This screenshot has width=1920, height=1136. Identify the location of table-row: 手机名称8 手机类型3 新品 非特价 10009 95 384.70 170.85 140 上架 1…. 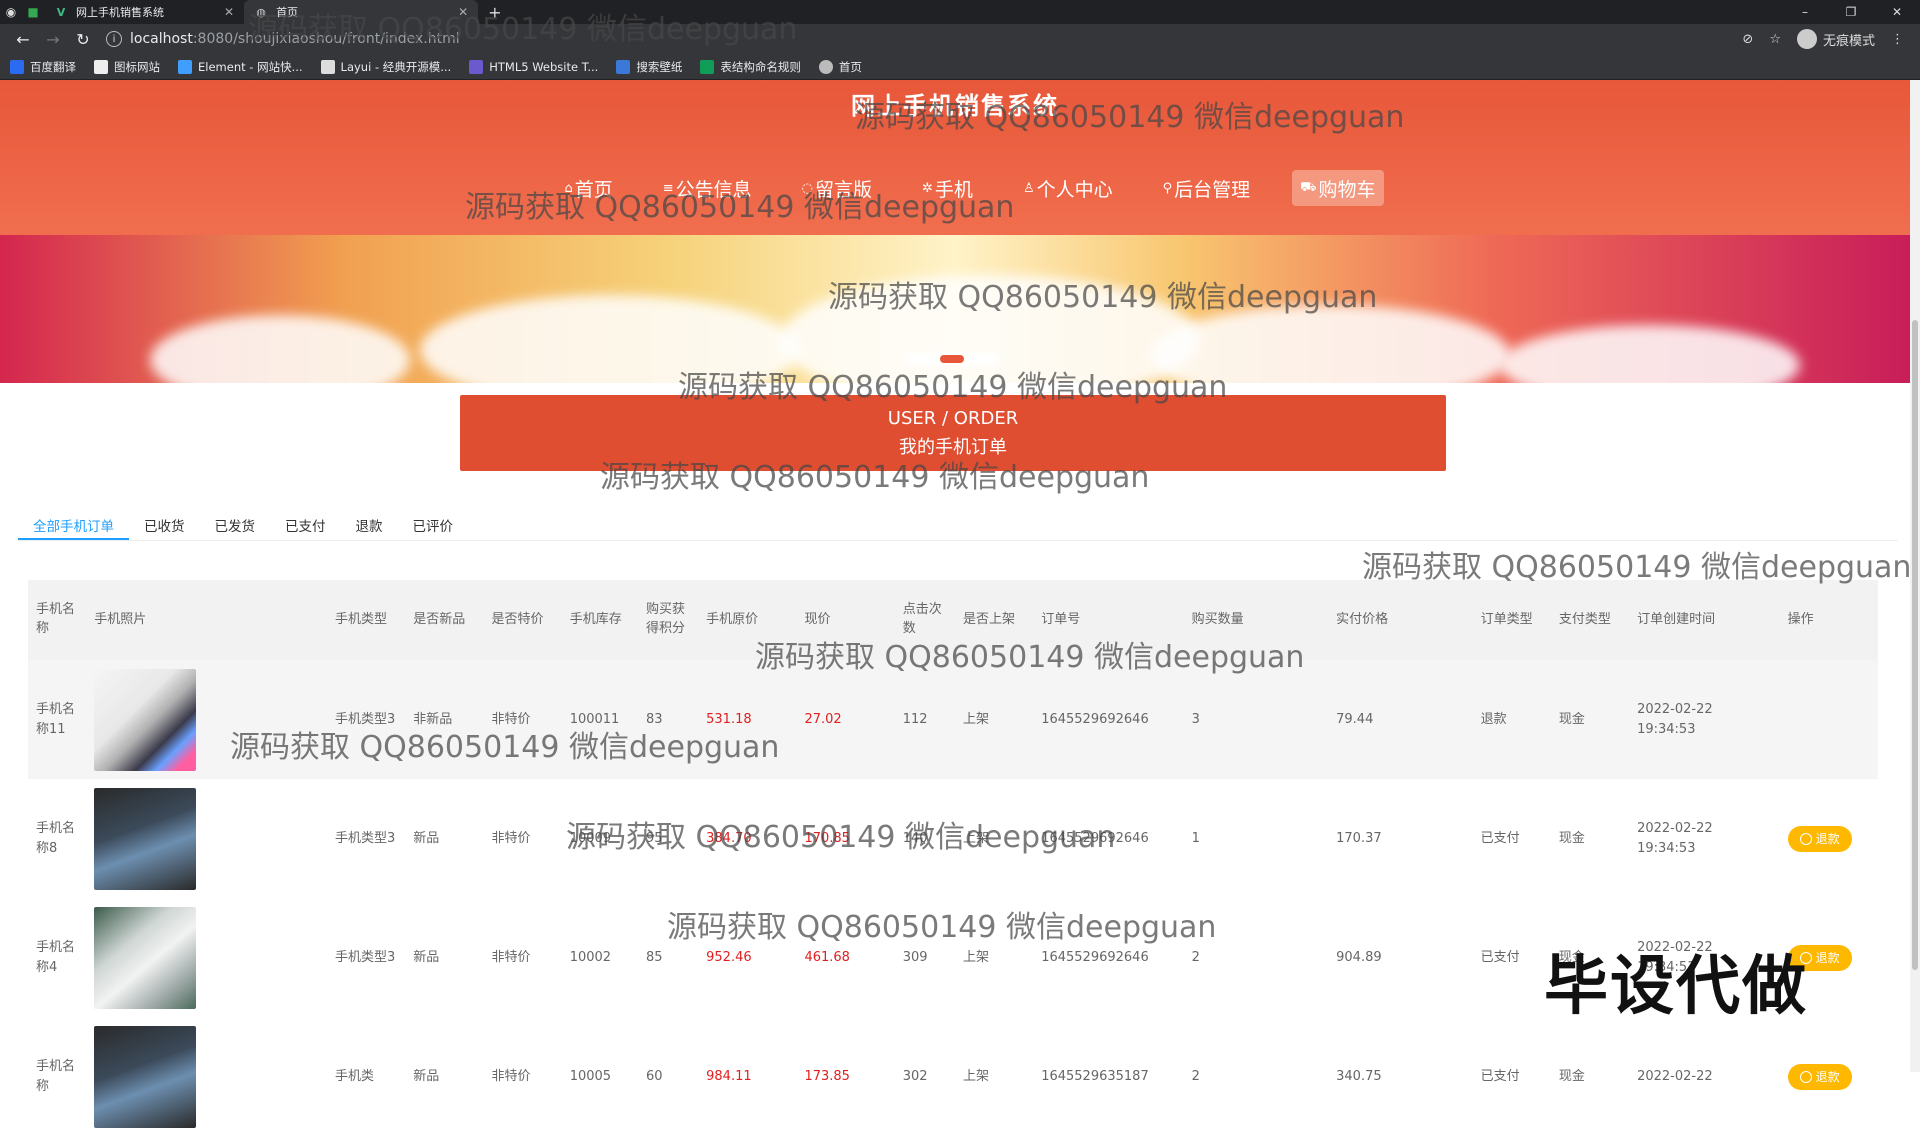
(953, 838).